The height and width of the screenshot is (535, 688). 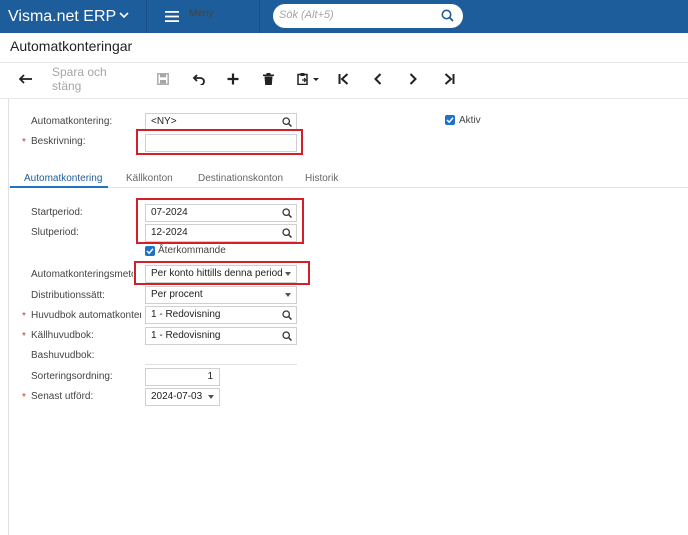 I want to click on search-input: Sök (Alt+5), so click(x=368, y=16).